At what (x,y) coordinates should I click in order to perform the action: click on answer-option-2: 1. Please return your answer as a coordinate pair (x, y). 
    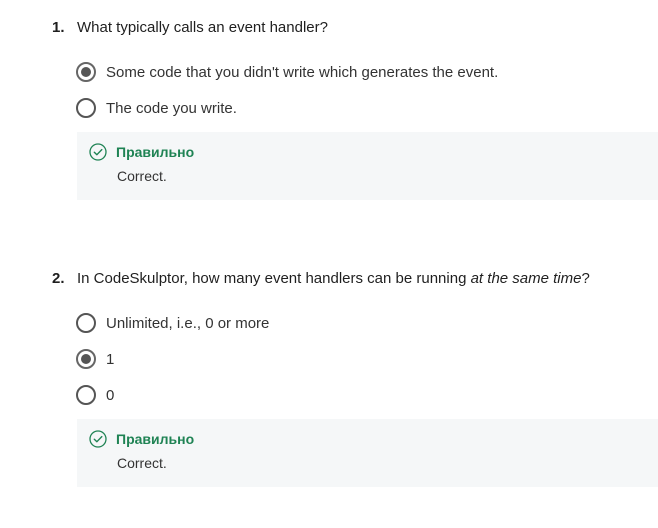
    Looking at the image, I should click on (95, 359).